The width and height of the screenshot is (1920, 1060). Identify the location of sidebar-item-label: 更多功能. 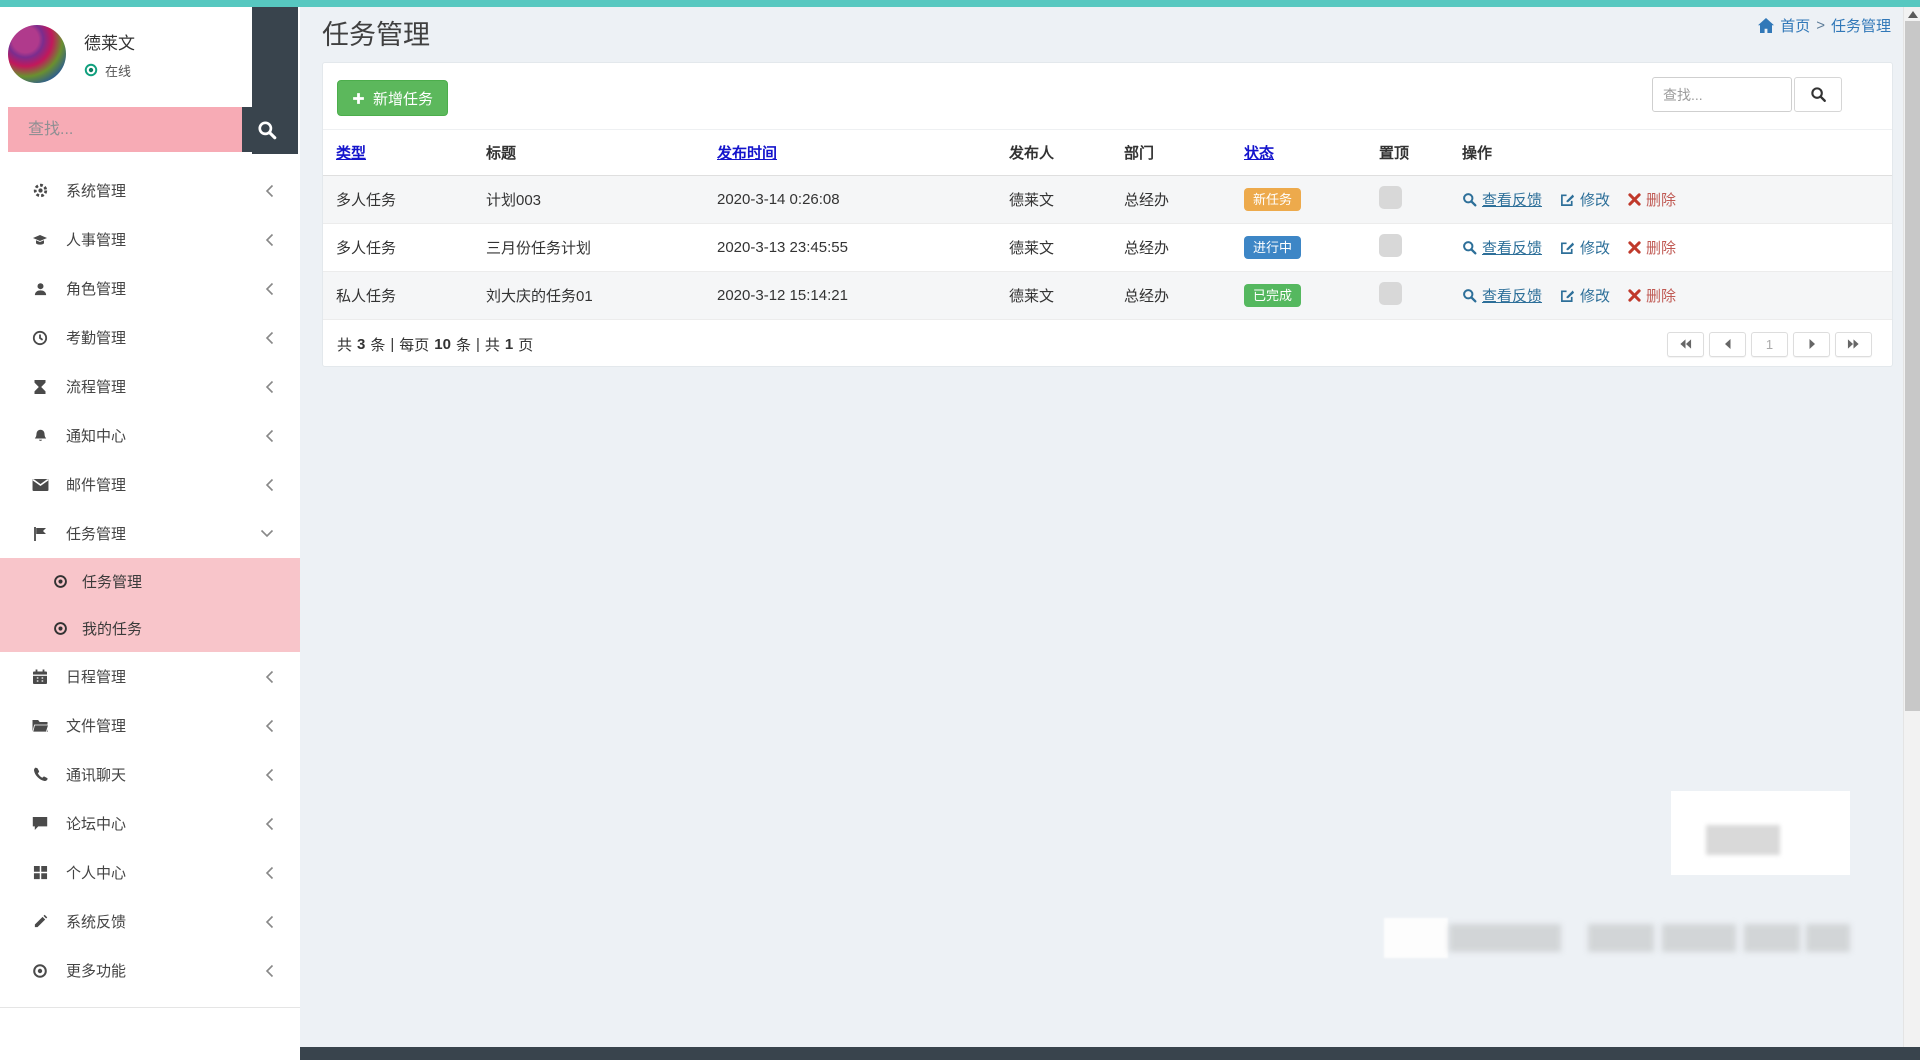
(96, 971).